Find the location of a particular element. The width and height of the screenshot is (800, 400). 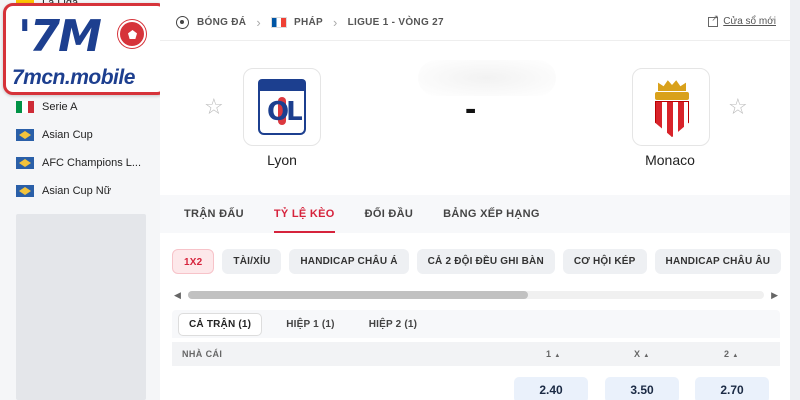

sidebar-item-asian-cup-women: Asian Cup Nữ is located at coordinates (80, 191).